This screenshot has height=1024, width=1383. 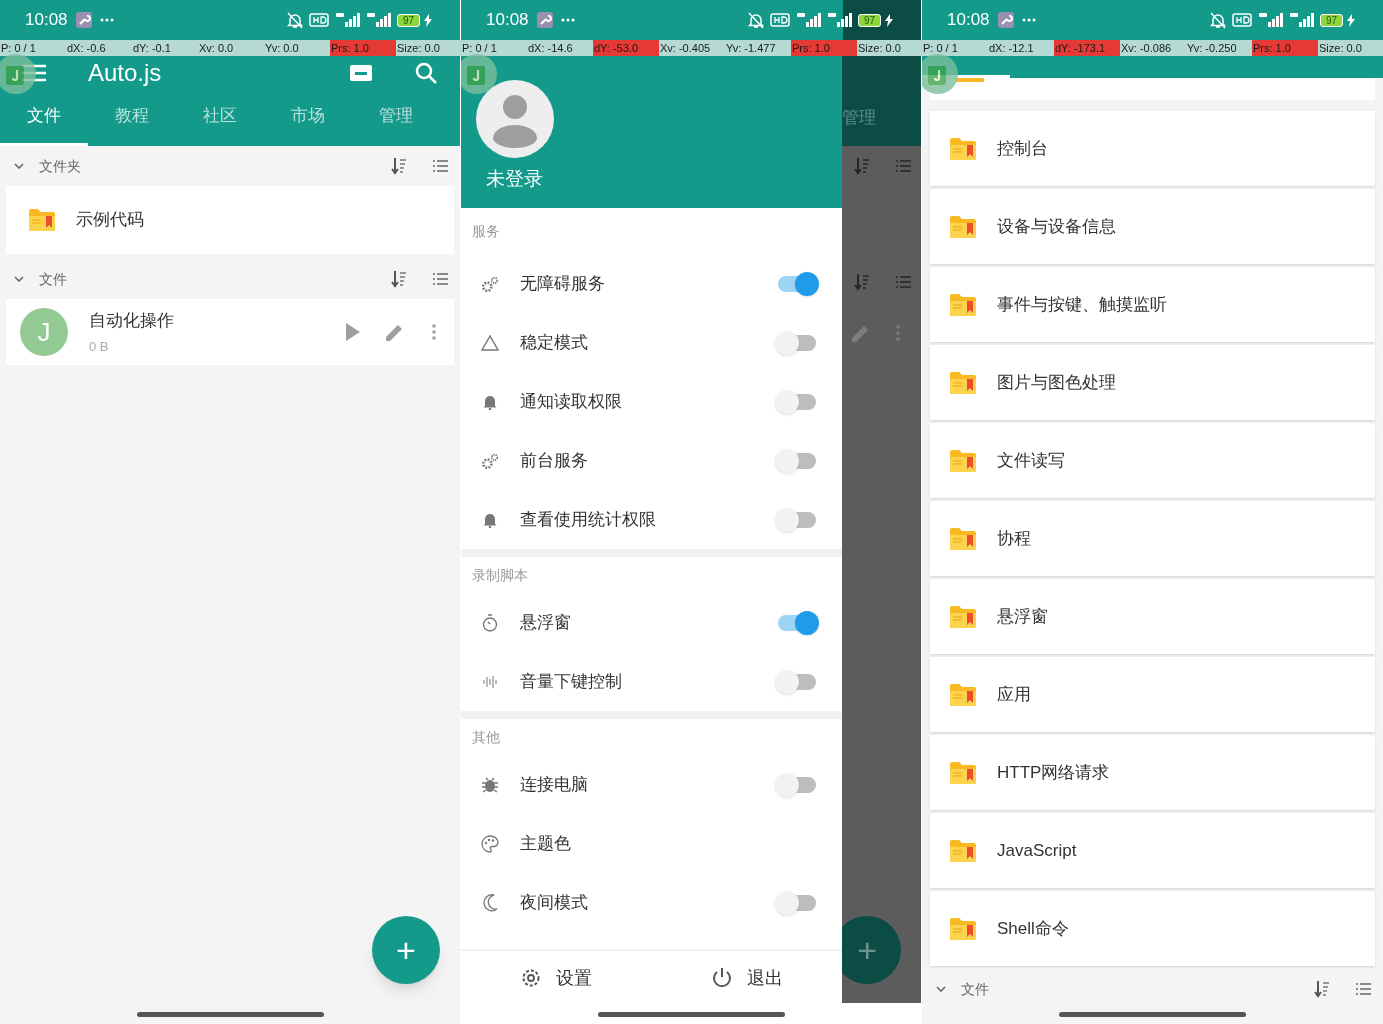 I want to click on folder-name: 事件与按键、触摸监听, so click(x=1082, y=304).